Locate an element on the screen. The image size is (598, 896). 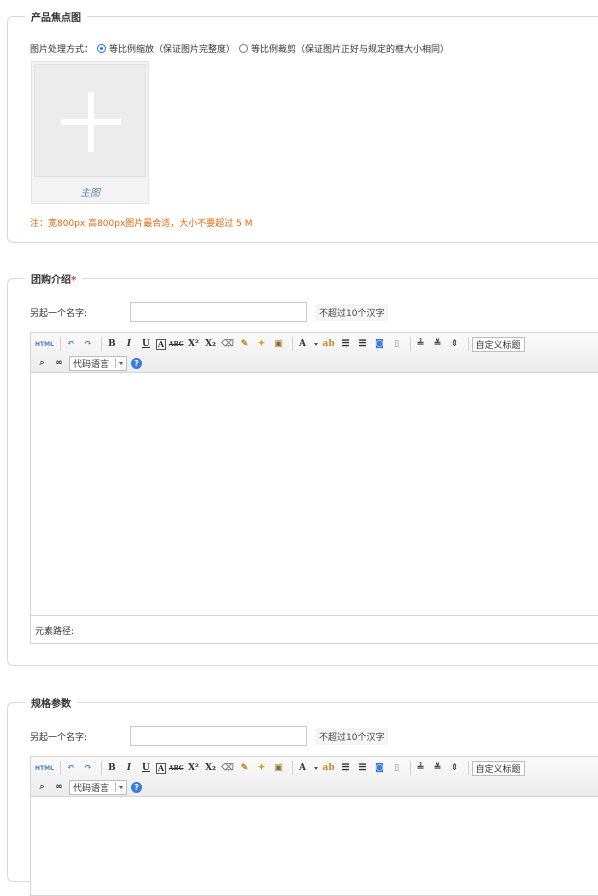
add-image-area is located at coordinates (90, 120).